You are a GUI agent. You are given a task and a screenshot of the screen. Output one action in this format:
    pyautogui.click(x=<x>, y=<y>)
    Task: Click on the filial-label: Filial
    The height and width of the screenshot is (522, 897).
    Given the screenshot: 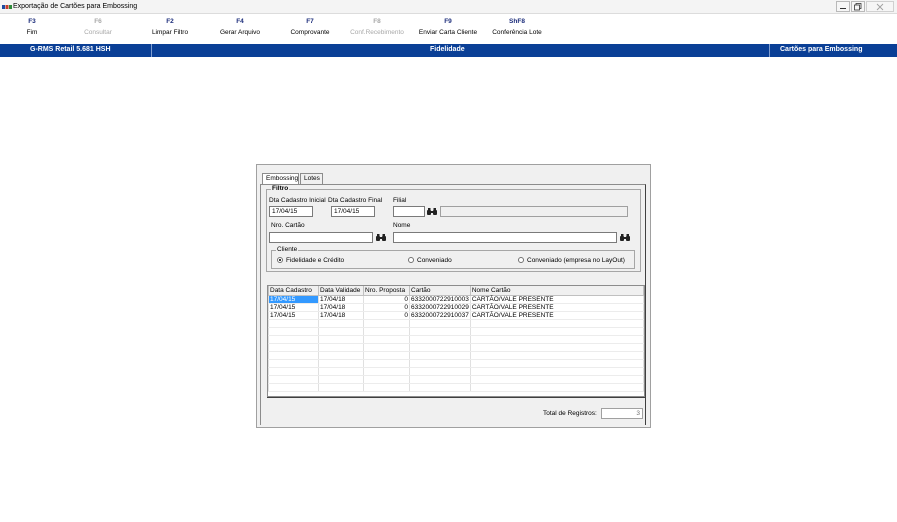 What is the action you would take?
    pyautogui.click(x=400, y=200)
    